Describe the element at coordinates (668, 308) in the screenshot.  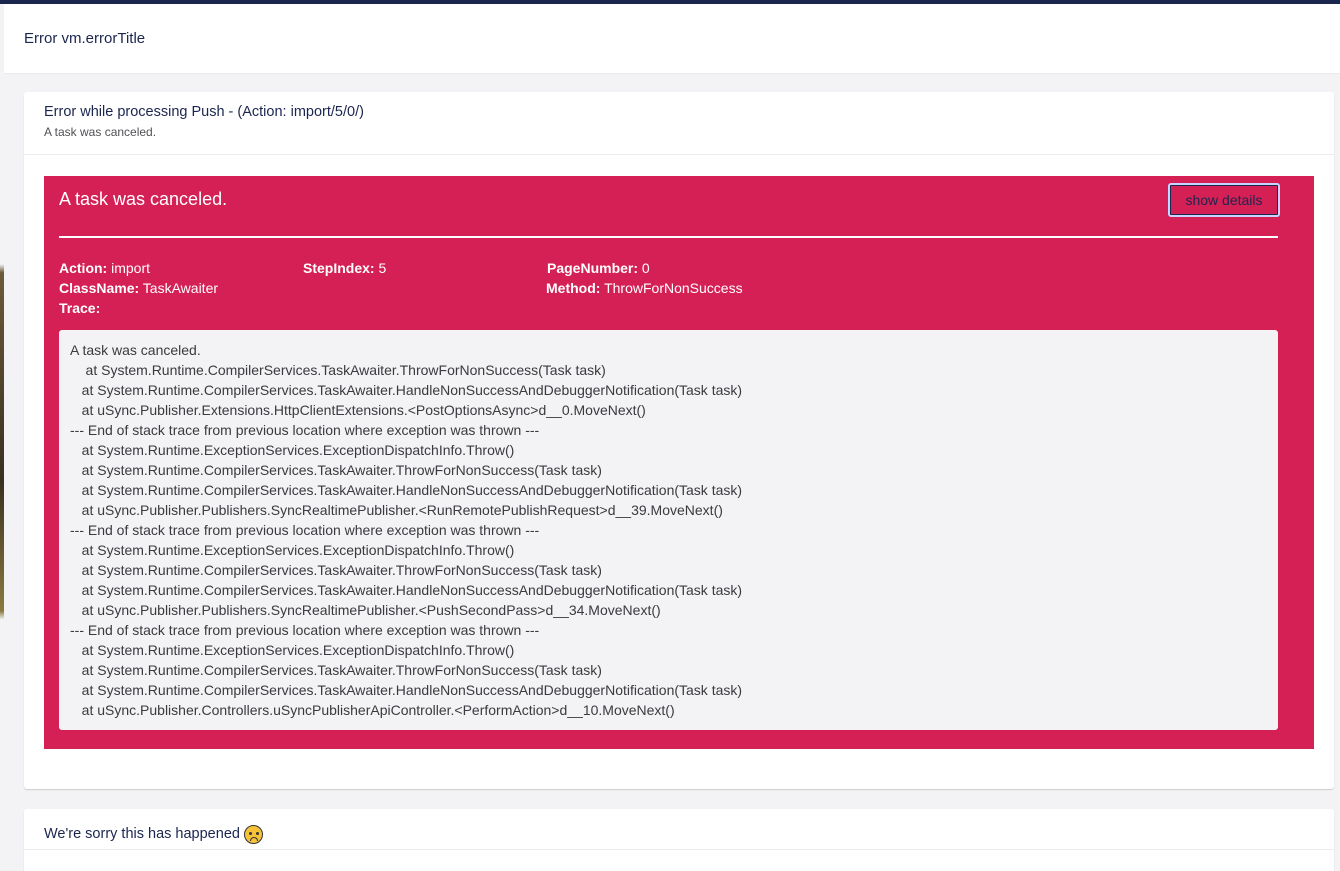
I see `meta-row: Trace:` at that location.